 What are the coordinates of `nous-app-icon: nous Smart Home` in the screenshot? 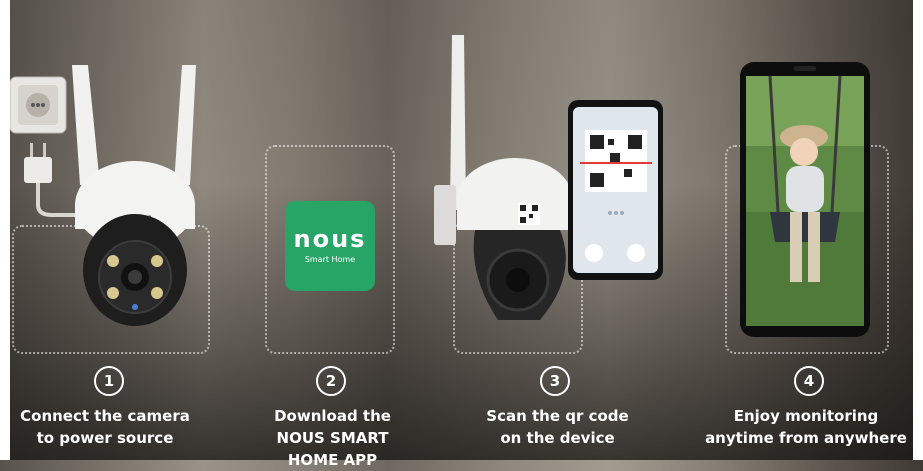 It's located at (330, 246).